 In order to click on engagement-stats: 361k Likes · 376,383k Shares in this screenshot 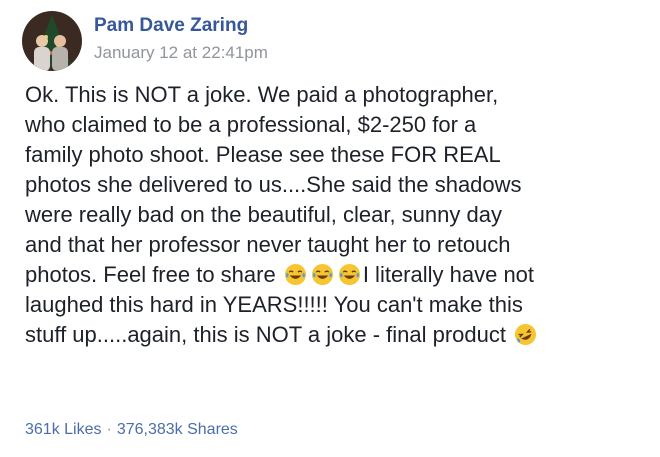, I will do `click(131, 430)`.